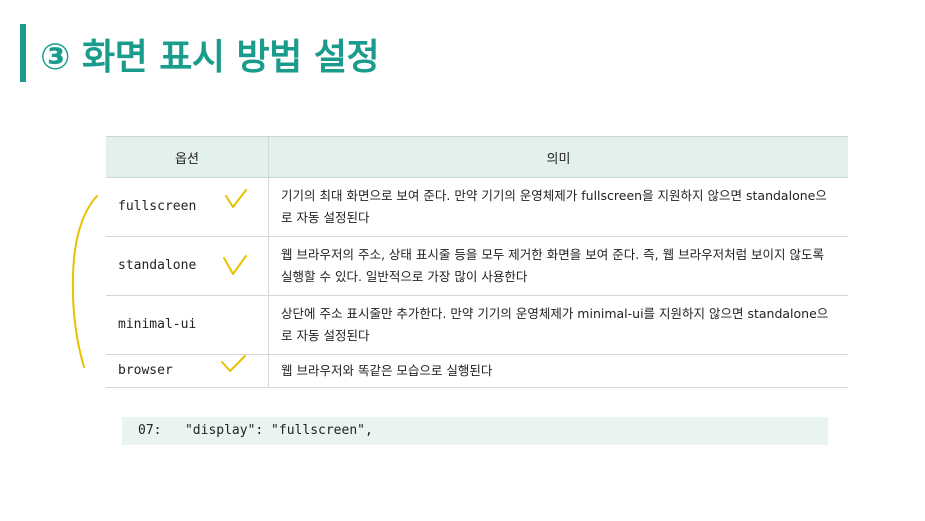  Describe the element at coordinates (558, 157) in the screenshot. I see `header-meaning: 의미` at that location.